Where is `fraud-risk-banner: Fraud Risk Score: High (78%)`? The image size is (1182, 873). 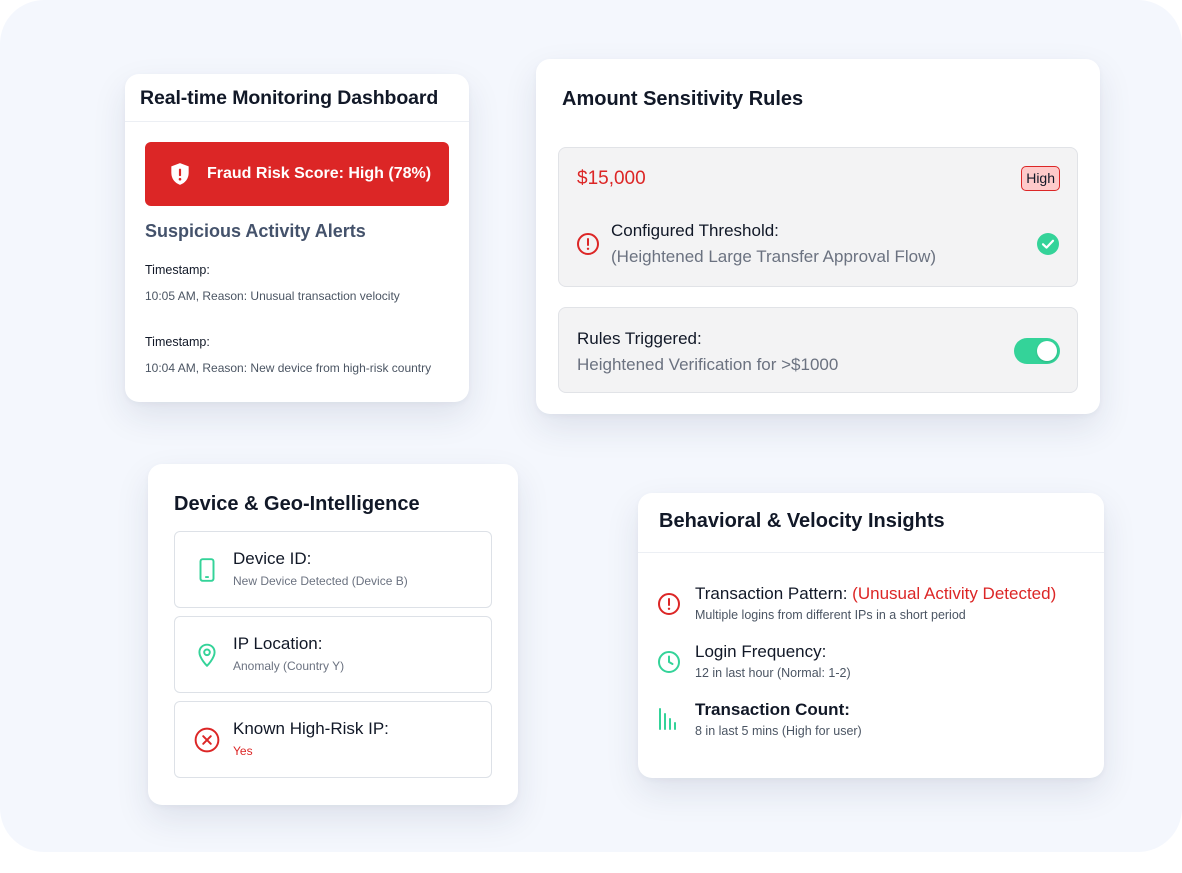 fraud-risk-banner: Fraud Risk Score: High (78%) is located at coordinates (297, 174).